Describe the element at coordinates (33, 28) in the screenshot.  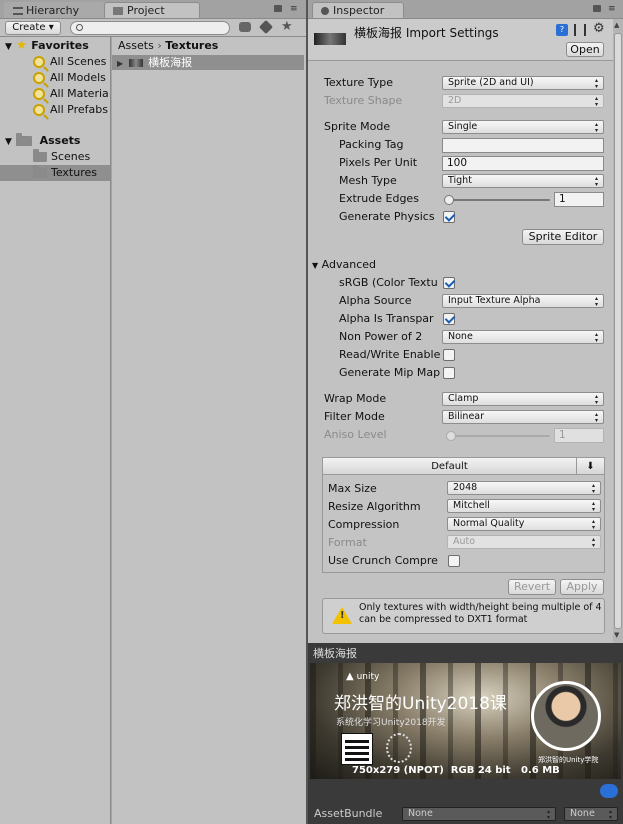
I see `create-button: Create ▾` at that location.